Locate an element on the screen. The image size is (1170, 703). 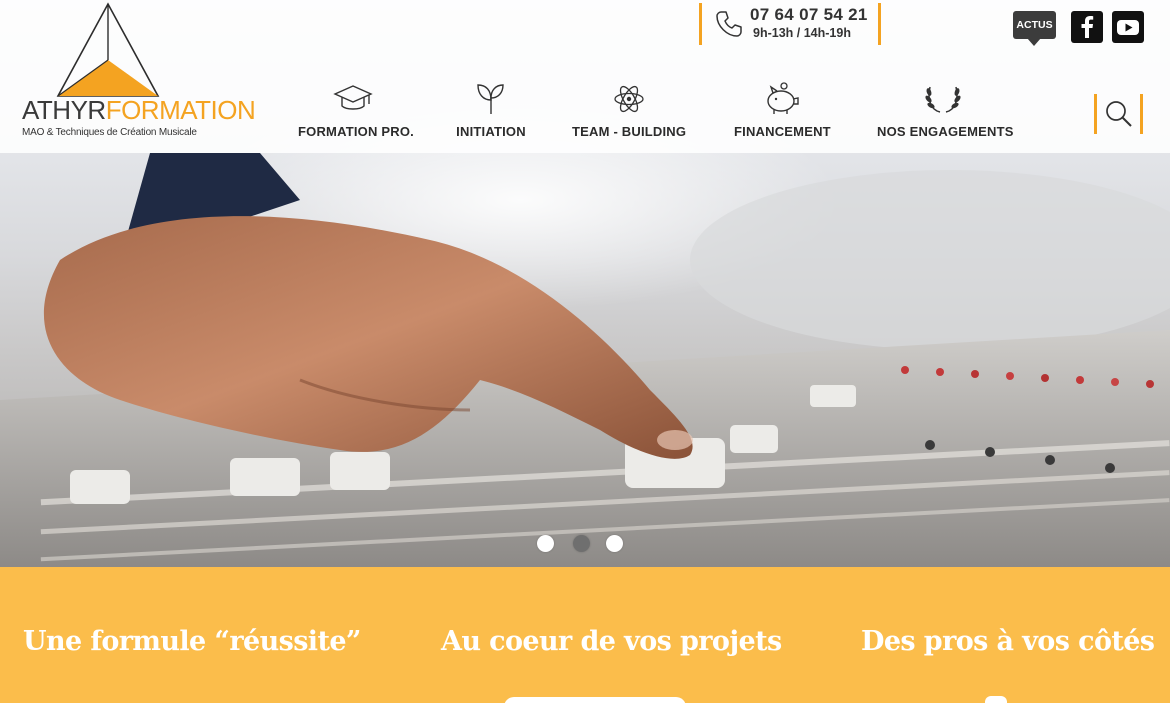
phone-hours: 9h-13h / 14h-19h is located at coordinates (802, 33).